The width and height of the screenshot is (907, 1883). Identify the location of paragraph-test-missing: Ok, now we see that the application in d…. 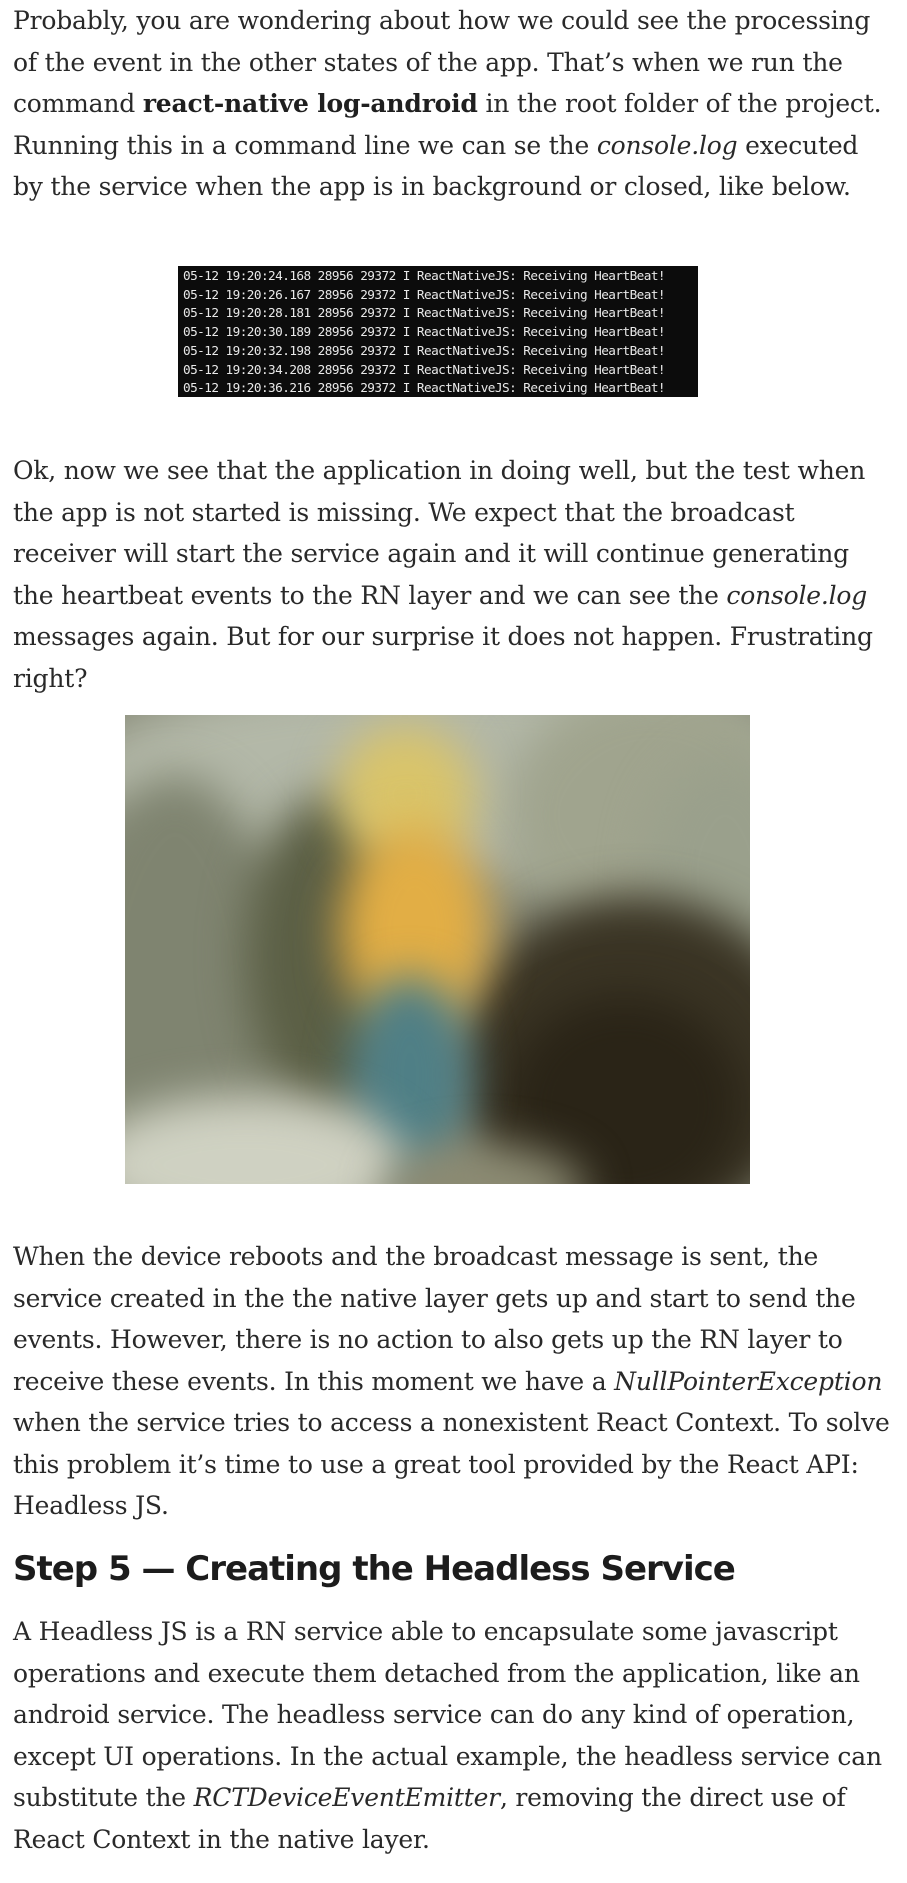
(453, 574).